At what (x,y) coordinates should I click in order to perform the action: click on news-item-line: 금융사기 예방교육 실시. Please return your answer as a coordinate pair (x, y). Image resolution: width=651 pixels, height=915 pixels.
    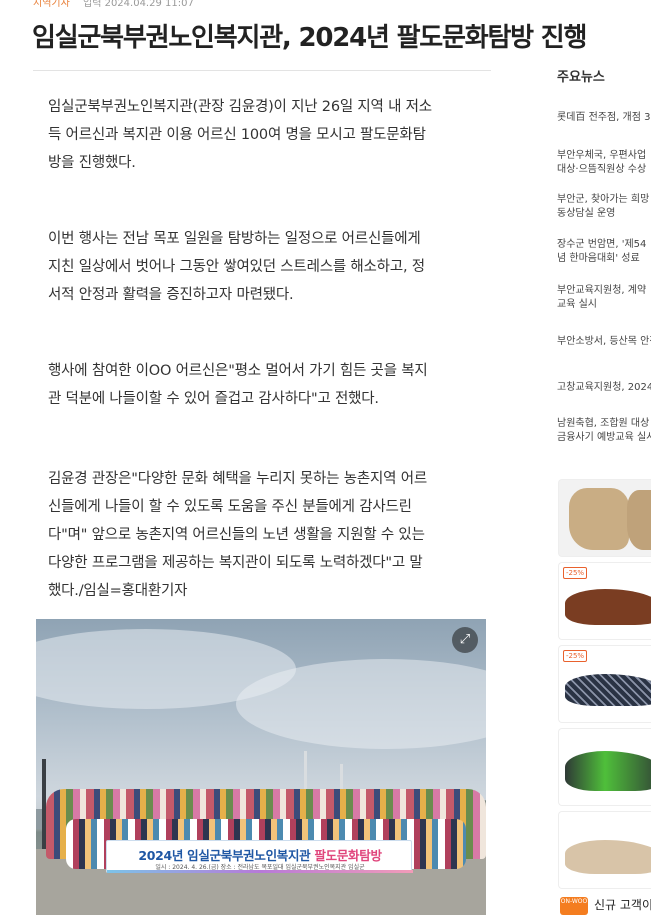
    Looking at the image, I should click on (604, 437).